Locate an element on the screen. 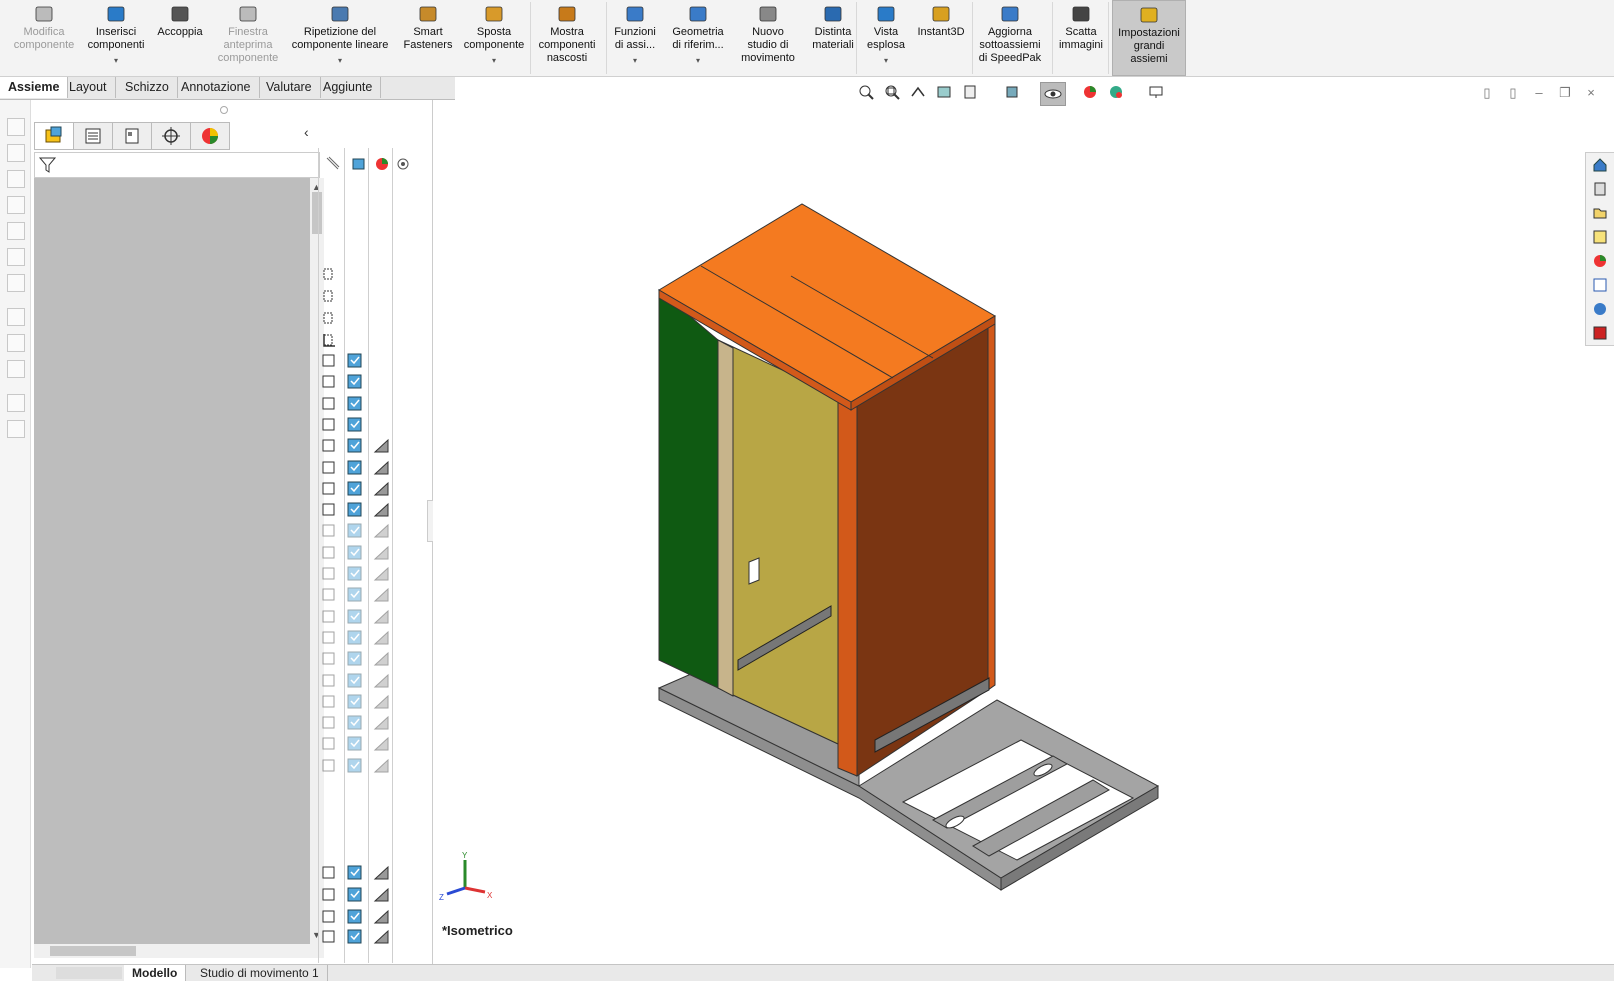 This screenshot has width=1614, height=981. restore-icon: ❐ is located at coordinates (1565, 93).